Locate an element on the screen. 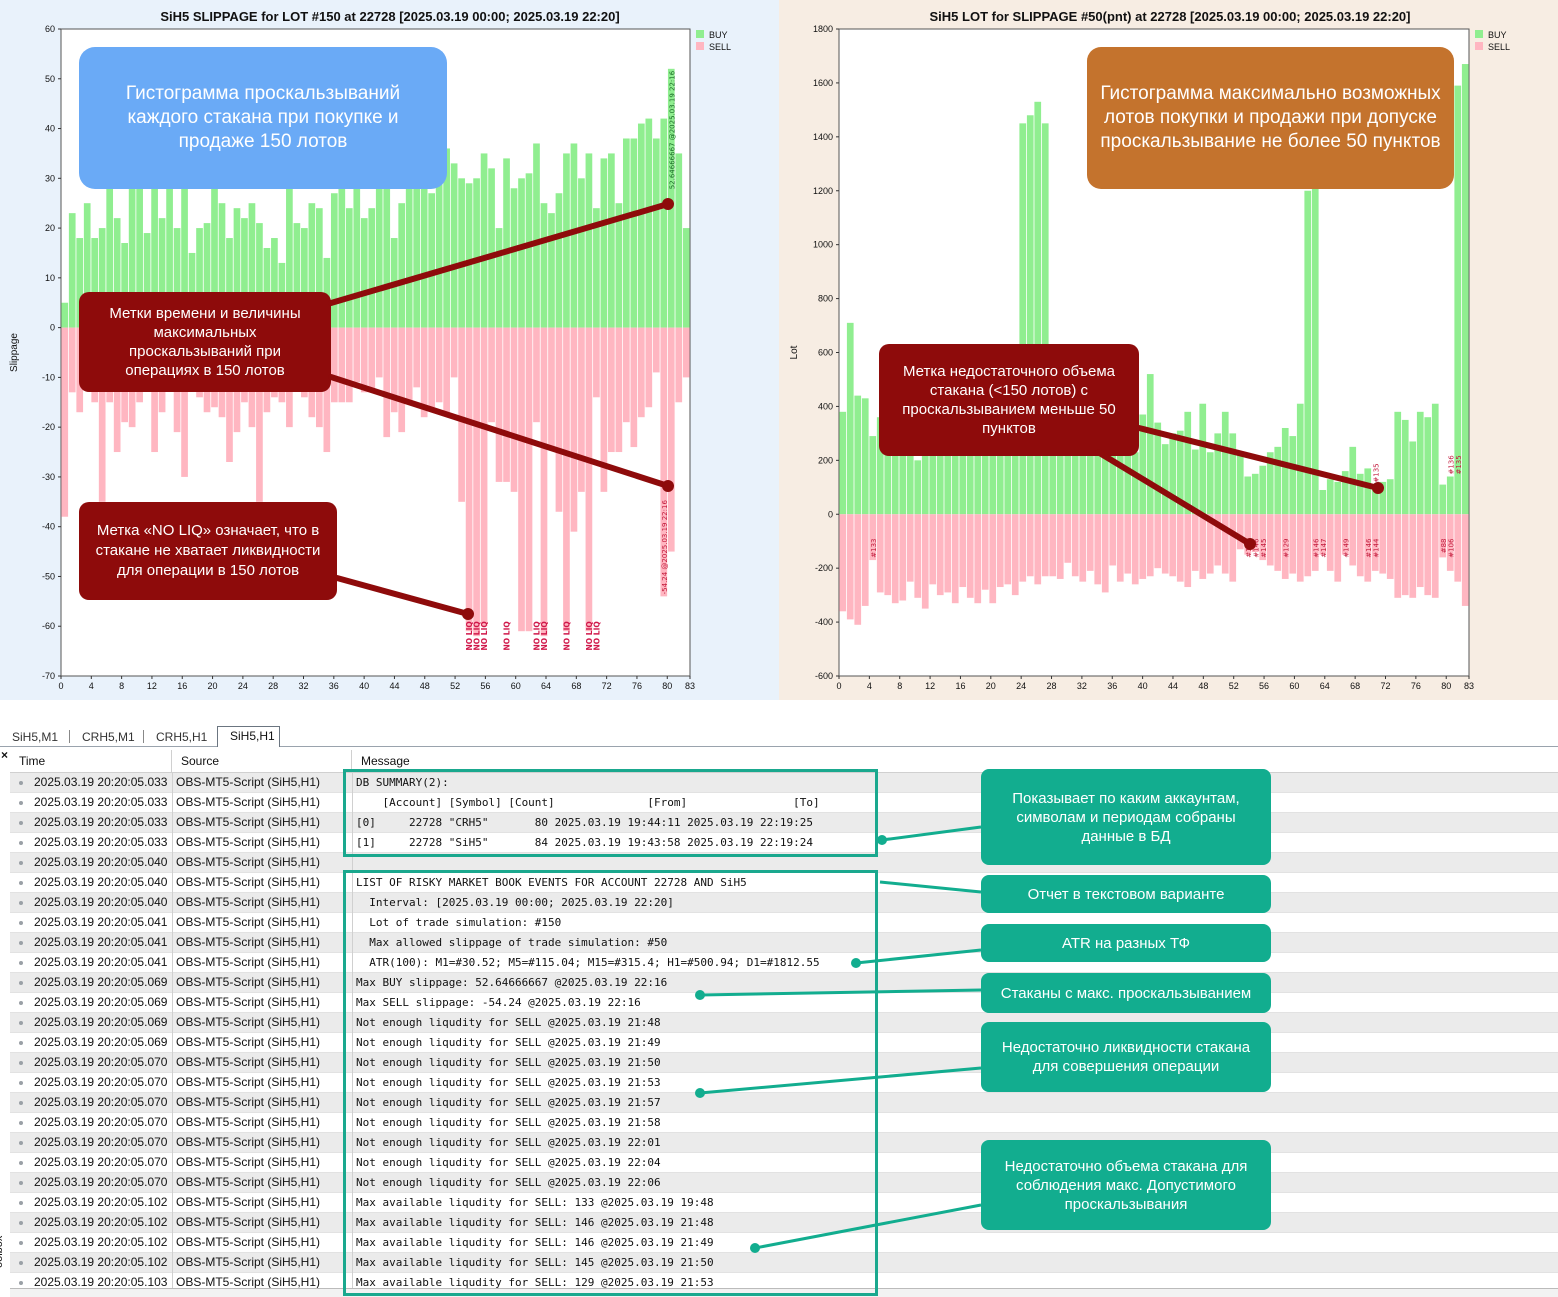 This screenshot has width=1558, height=1297. cell-time: 2025.03.19 20:20:05.069 is located at coordinates (101, 982).